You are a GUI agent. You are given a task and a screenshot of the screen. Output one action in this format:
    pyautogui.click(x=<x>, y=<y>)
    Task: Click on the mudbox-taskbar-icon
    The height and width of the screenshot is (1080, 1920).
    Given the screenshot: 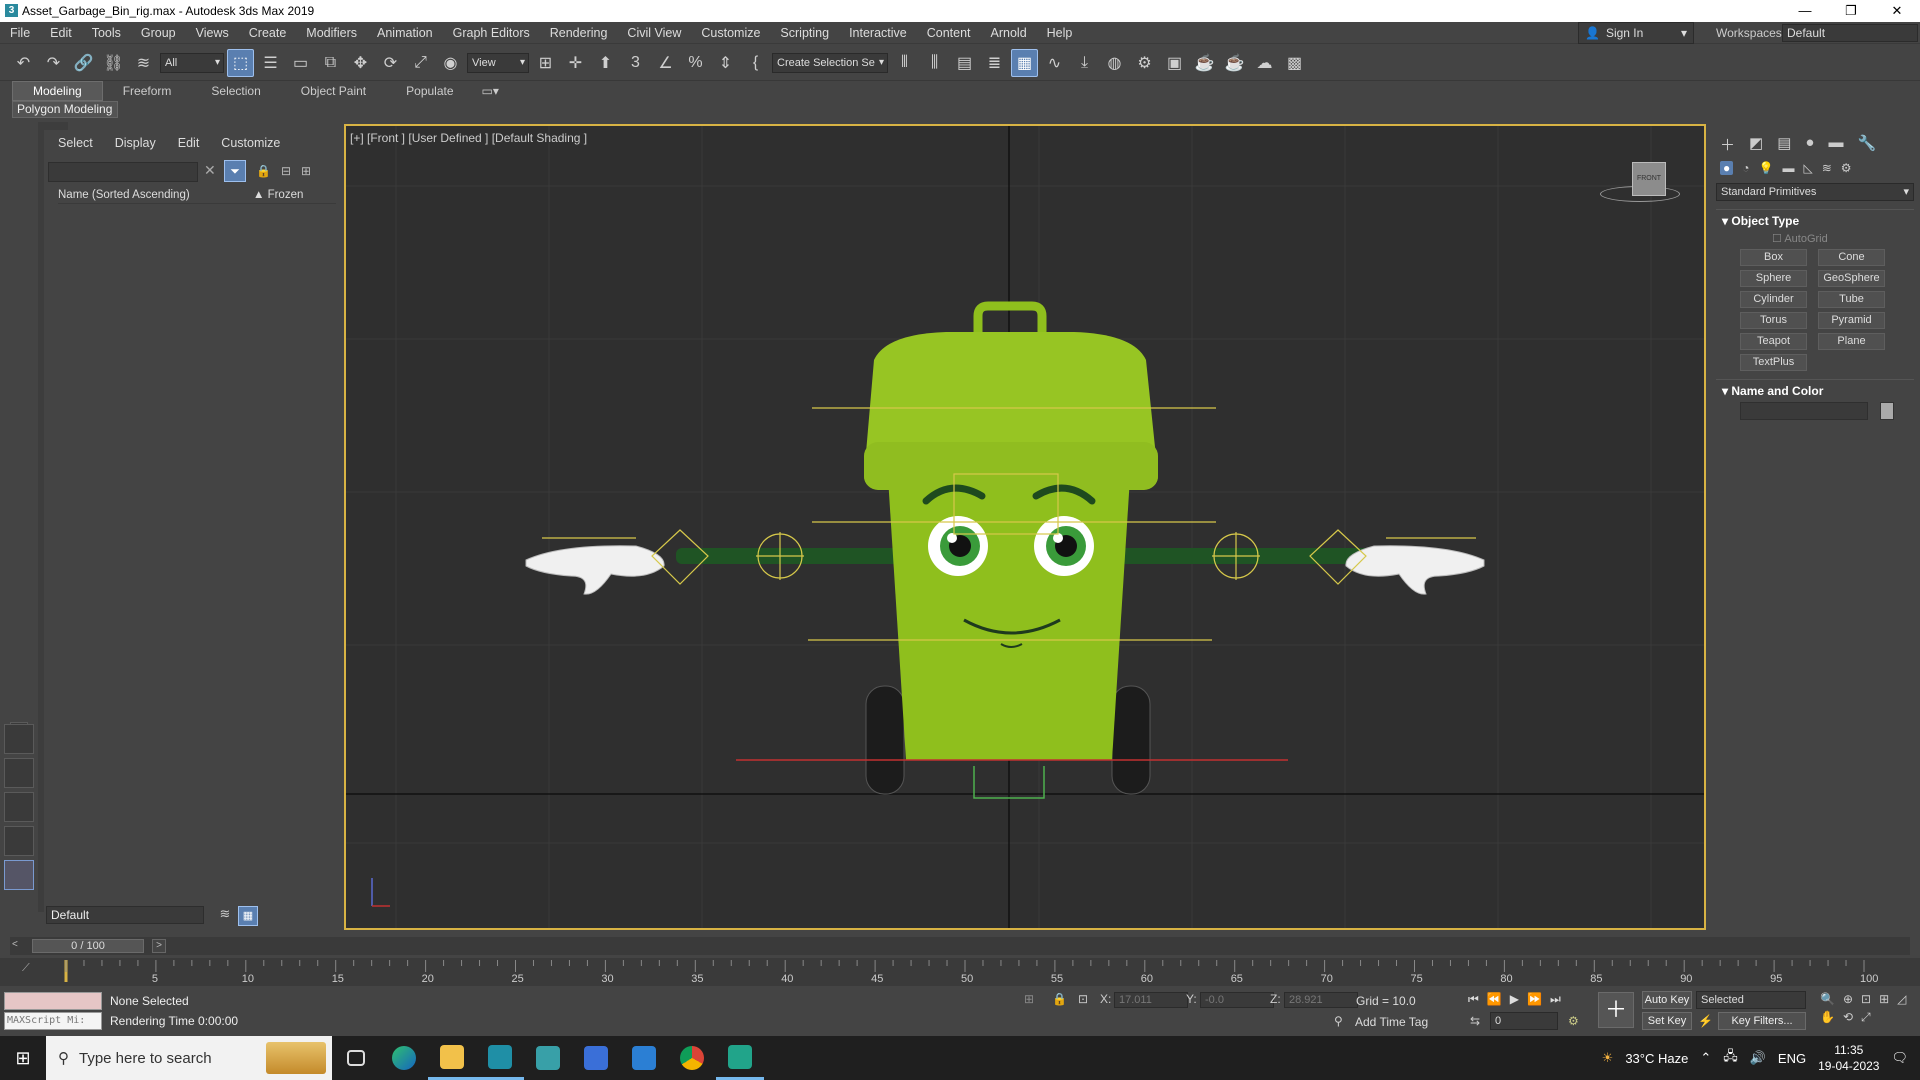 What is the action you would take?
    pyautogui.click(x=740, y=1058)
    